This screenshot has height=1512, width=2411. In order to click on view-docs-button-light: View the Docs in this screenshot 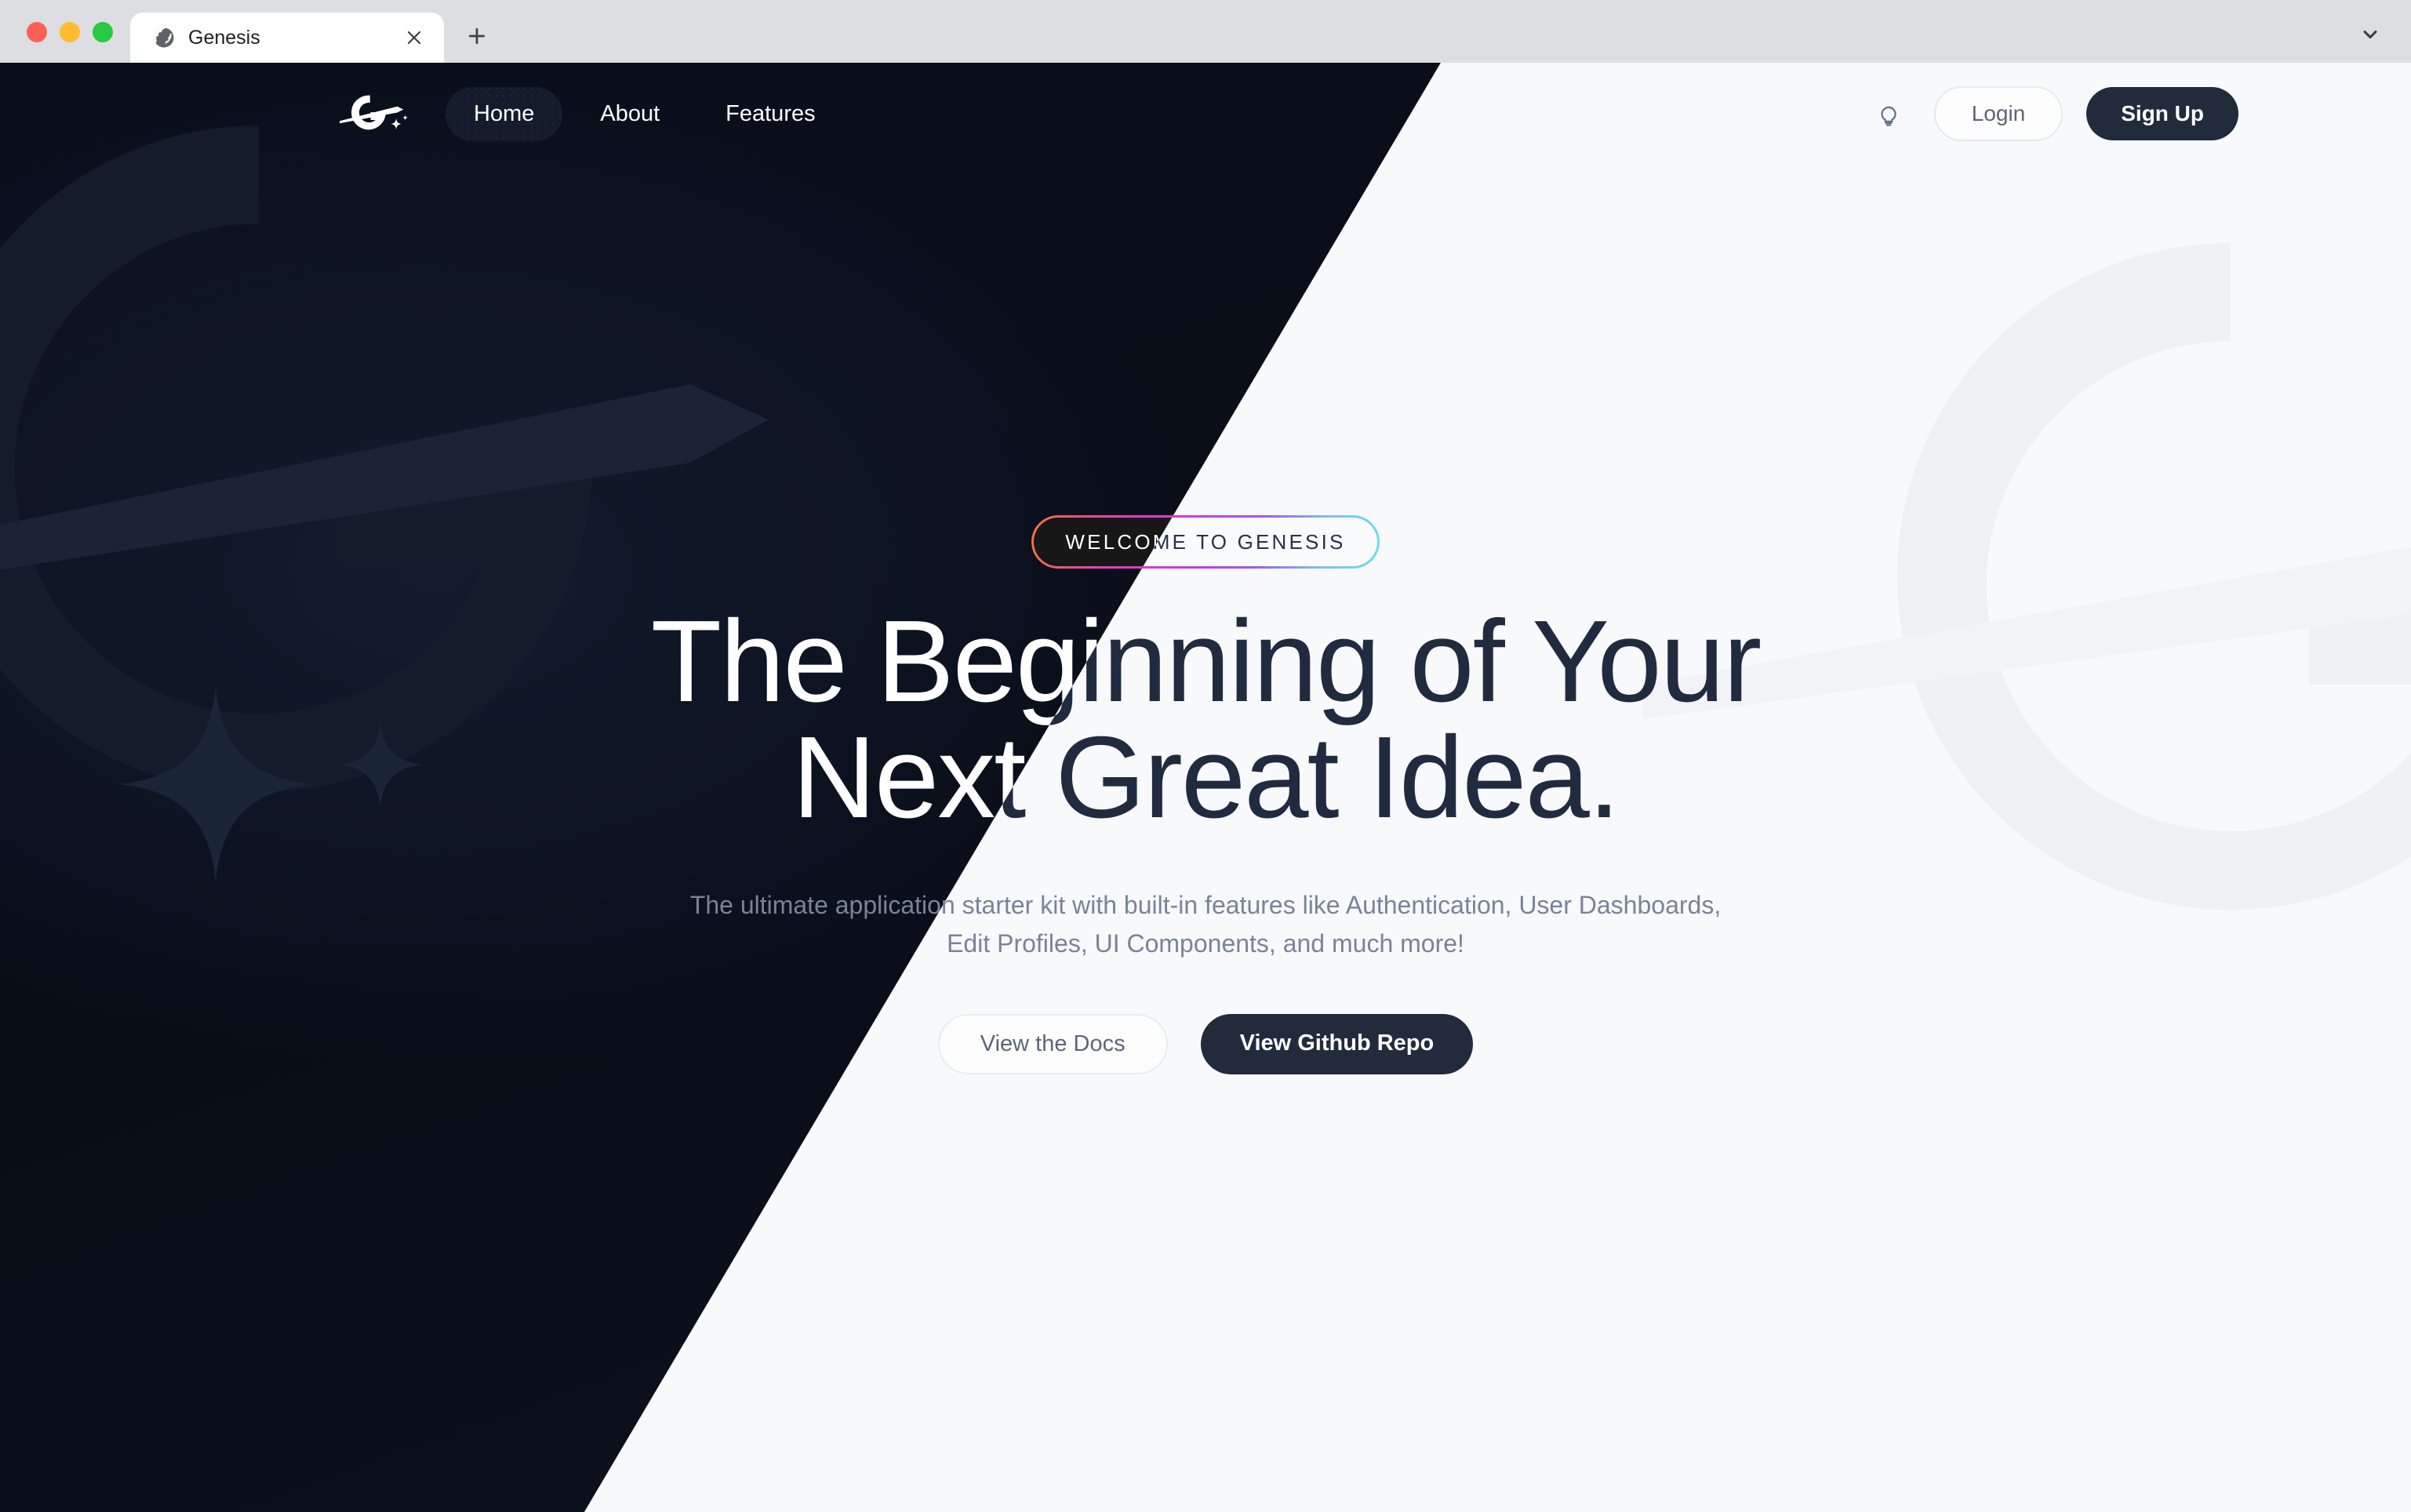, I will do `click(1052, 1044)`.